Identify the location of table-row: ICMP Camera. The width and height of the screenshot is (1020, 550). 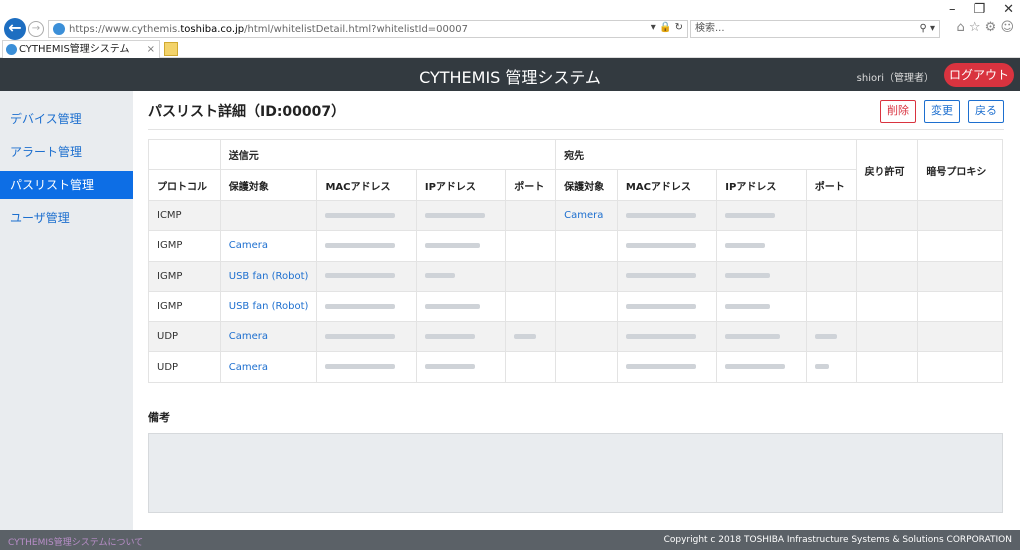
(575, 215).